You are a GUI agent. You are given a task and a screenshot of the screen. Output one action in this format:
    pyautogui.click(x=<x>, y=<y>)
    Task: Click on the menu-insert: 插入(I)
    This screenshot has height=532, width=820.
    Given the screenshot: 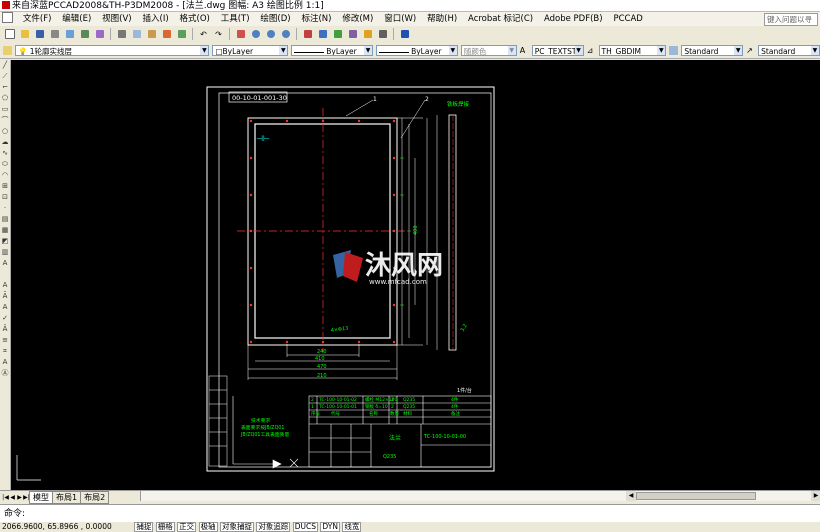 What is the action you would take?
    pyautogui.click(x=156, y=19)
    